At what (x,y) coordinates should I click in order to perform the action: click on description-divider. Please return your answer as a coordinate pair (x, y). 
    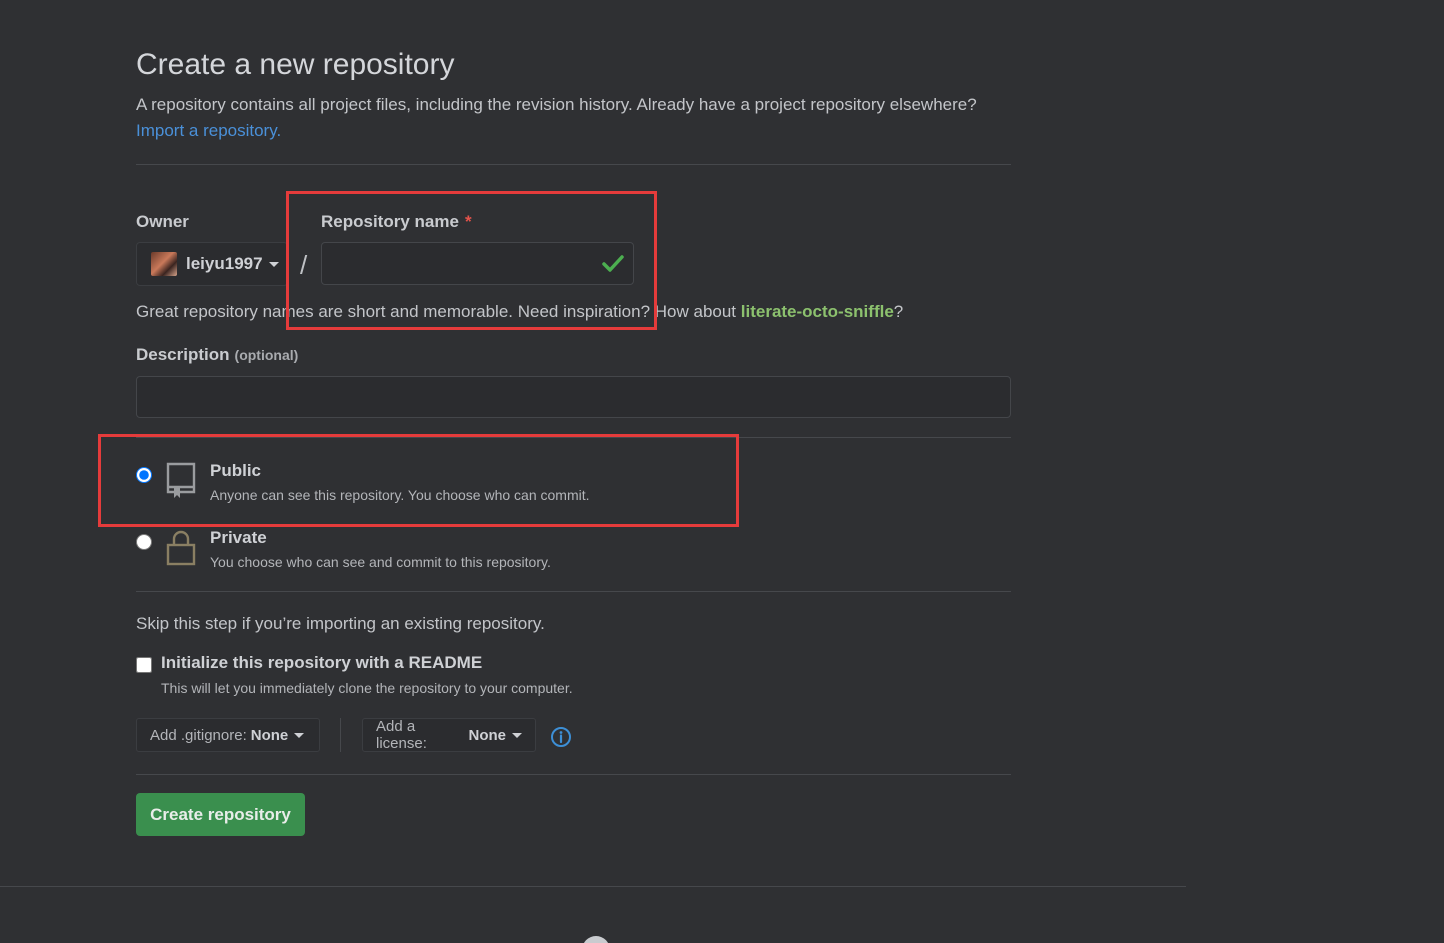
    Looking at the image, I should click on (573, 437).